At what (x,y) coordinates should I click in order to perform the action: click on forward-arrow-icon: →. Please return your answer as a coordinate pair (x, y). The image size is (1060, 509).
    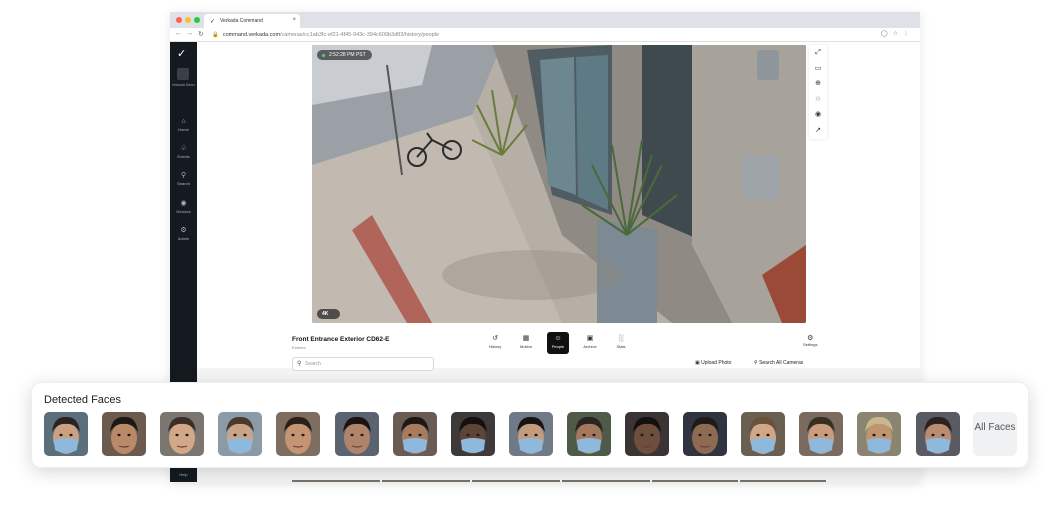
    Looking at the image, I should click on (189, 33).